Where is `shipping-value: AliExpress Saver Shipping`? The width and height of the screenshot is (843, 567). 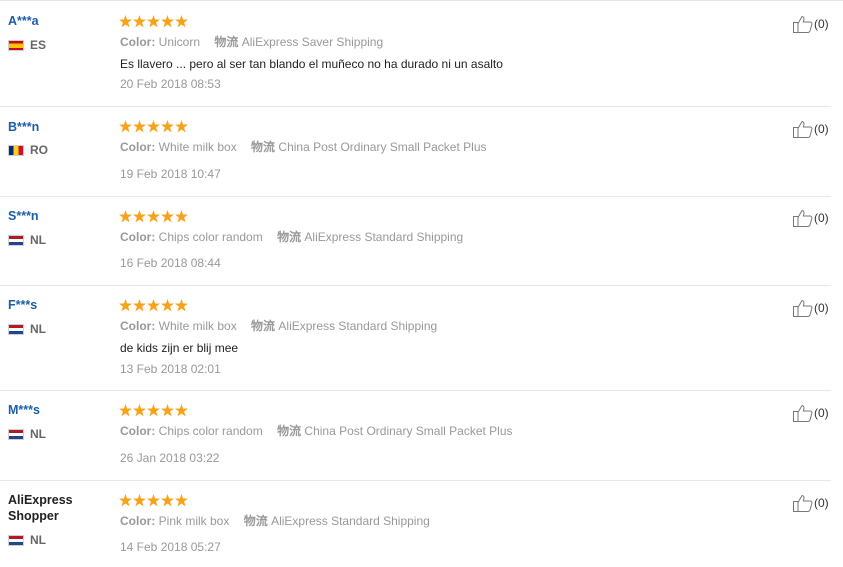
shipping-value: AliExpress Saver Shipping is located at coordinates (312, 42).